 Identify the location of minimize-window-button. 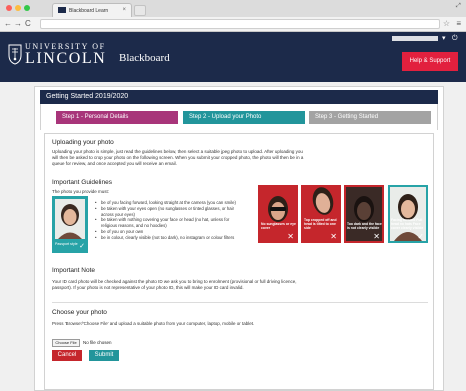
(18, 8).